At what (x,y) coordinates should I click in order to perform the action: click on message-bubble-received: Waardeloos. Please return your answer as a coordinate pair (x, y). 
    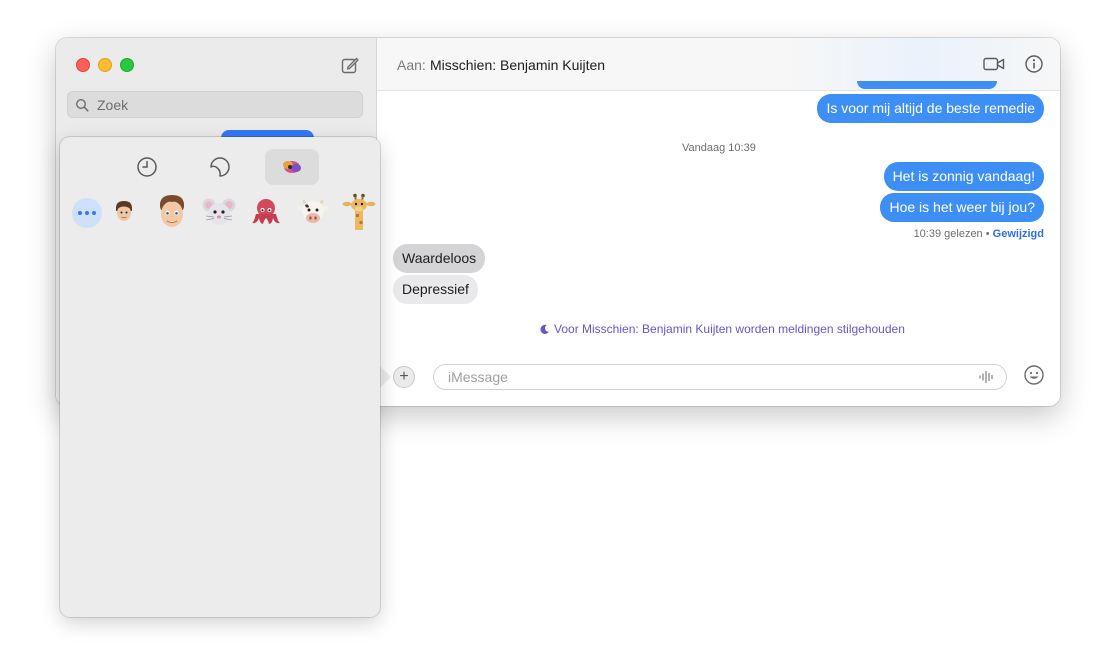
    Looking at the image, I should click on (439, 258).